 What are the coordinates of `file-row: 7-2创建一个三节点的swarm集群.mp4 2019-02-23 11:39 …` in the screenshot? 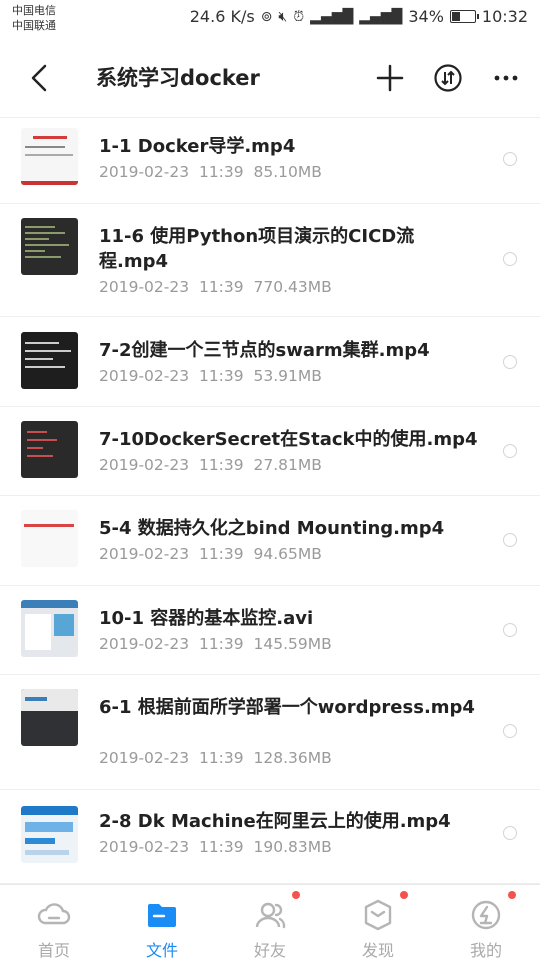 It's located at (270, 362).